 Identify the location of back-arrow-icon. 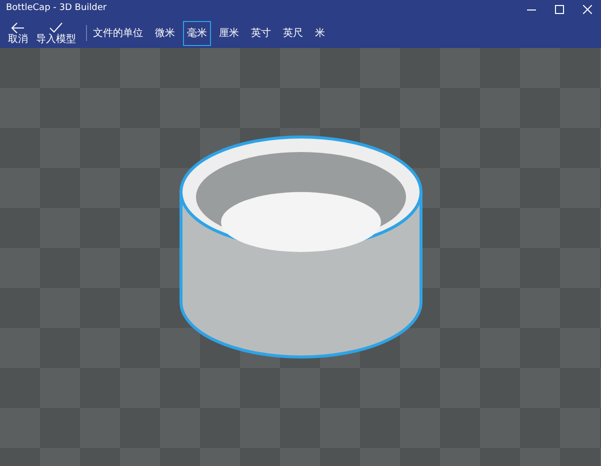
(18, 28).